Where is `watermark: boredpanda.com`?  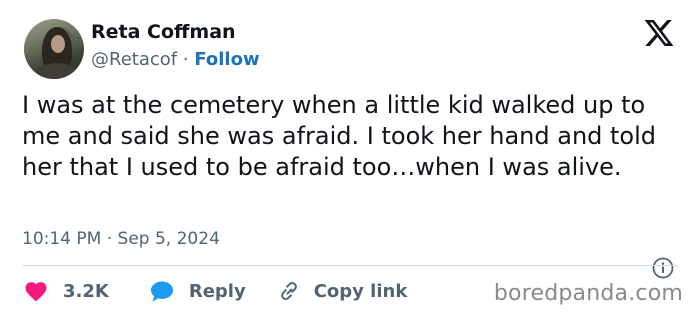 watermark: boredpanda.com is located at coordinates (588, 293).